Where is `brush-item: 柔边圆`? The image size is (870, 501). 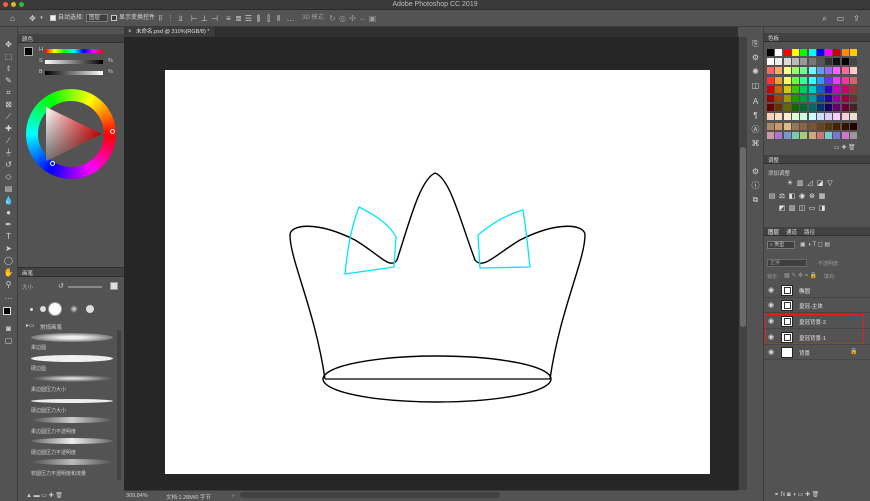
brush-item: 柔边圆 is located at coordinates (71, 343).